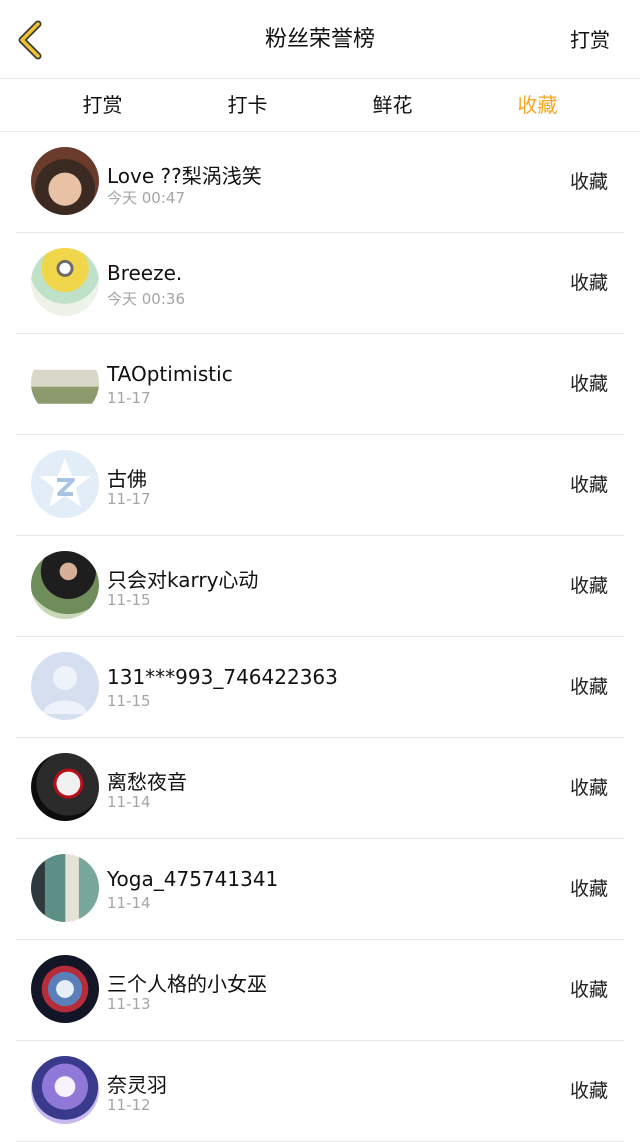 The width and height of the screenshot is (640, 1142). I want to click on fan-name: 131***993_746422363, so click(222, 677).